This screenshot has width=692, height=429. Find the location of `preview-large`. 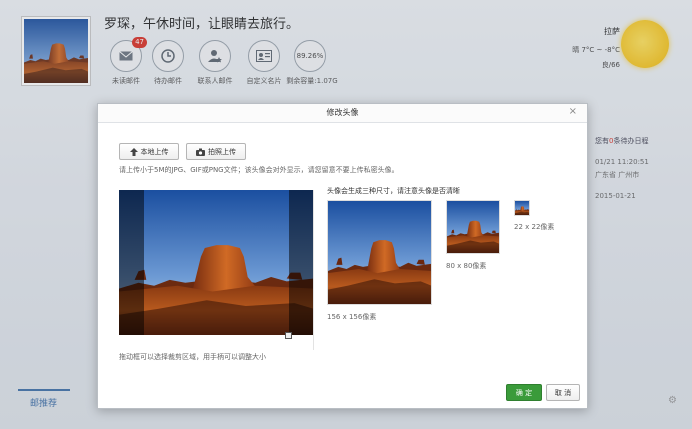

preview-large is located at coordinates (379, 252).